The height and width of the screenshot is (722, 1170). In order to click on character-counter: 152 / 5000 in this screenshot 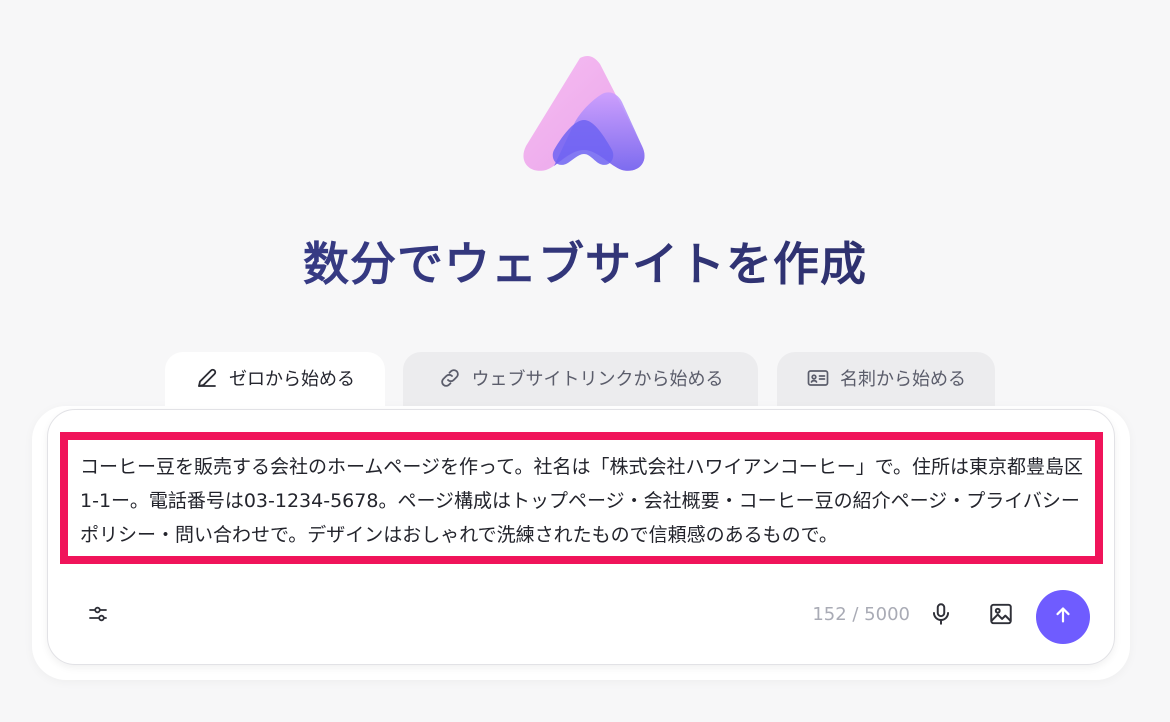, I will do `click(861, 614)`.